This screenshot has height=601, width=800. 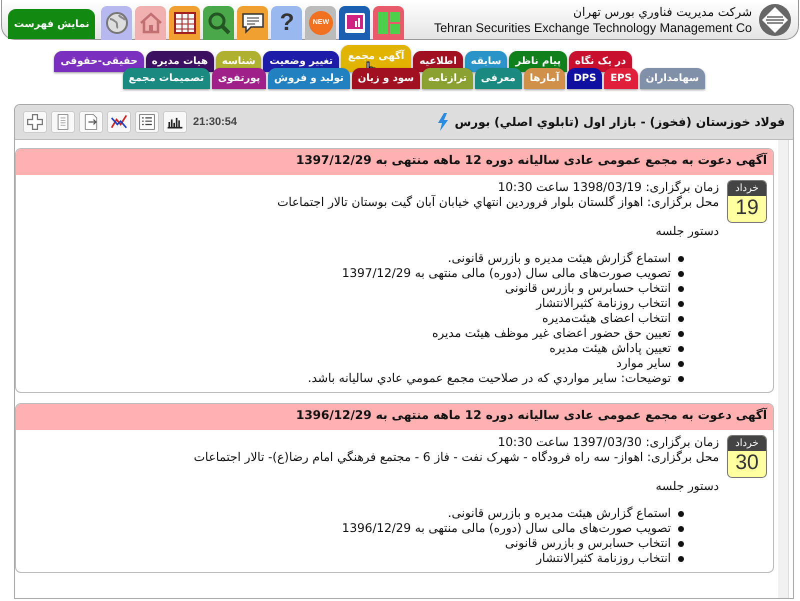 What do you see at coordinates (52, 24) in the screenshot?
I see `show-list-button: نمایش فهرست` at bounding box center [52, 24].